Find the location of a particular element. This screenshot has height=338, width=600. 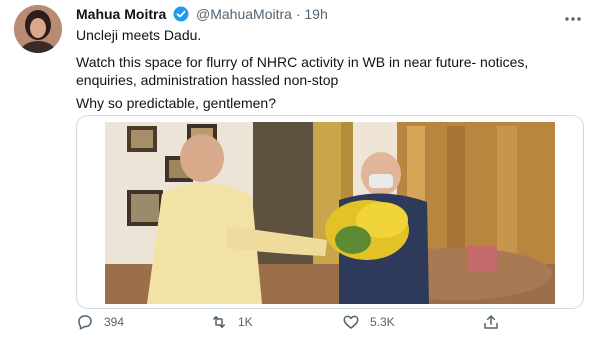

tweet-header: Mahua Moitra @MahuaMoitra · 19h is located at coordinates (202, 15).